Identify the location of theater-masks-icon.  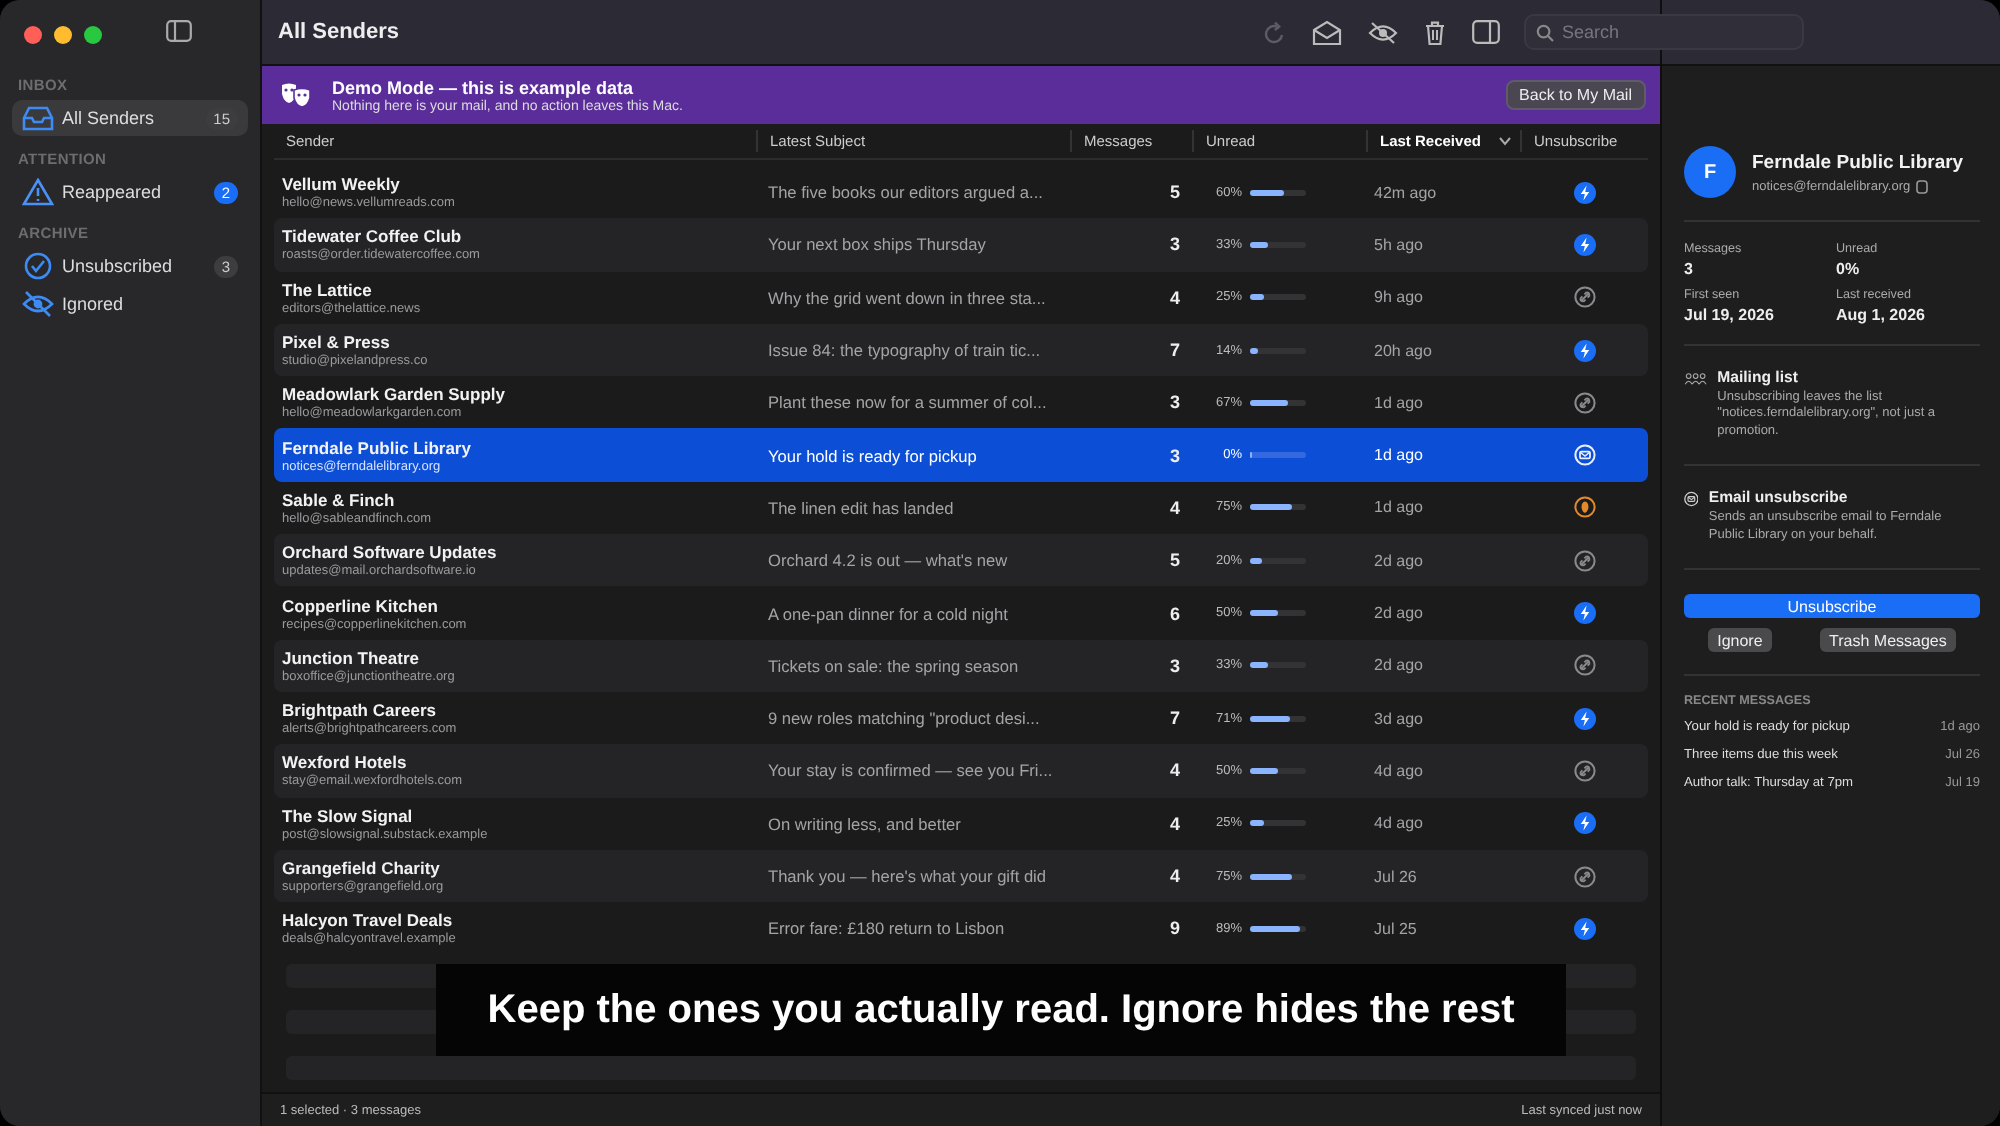
(296, 95).